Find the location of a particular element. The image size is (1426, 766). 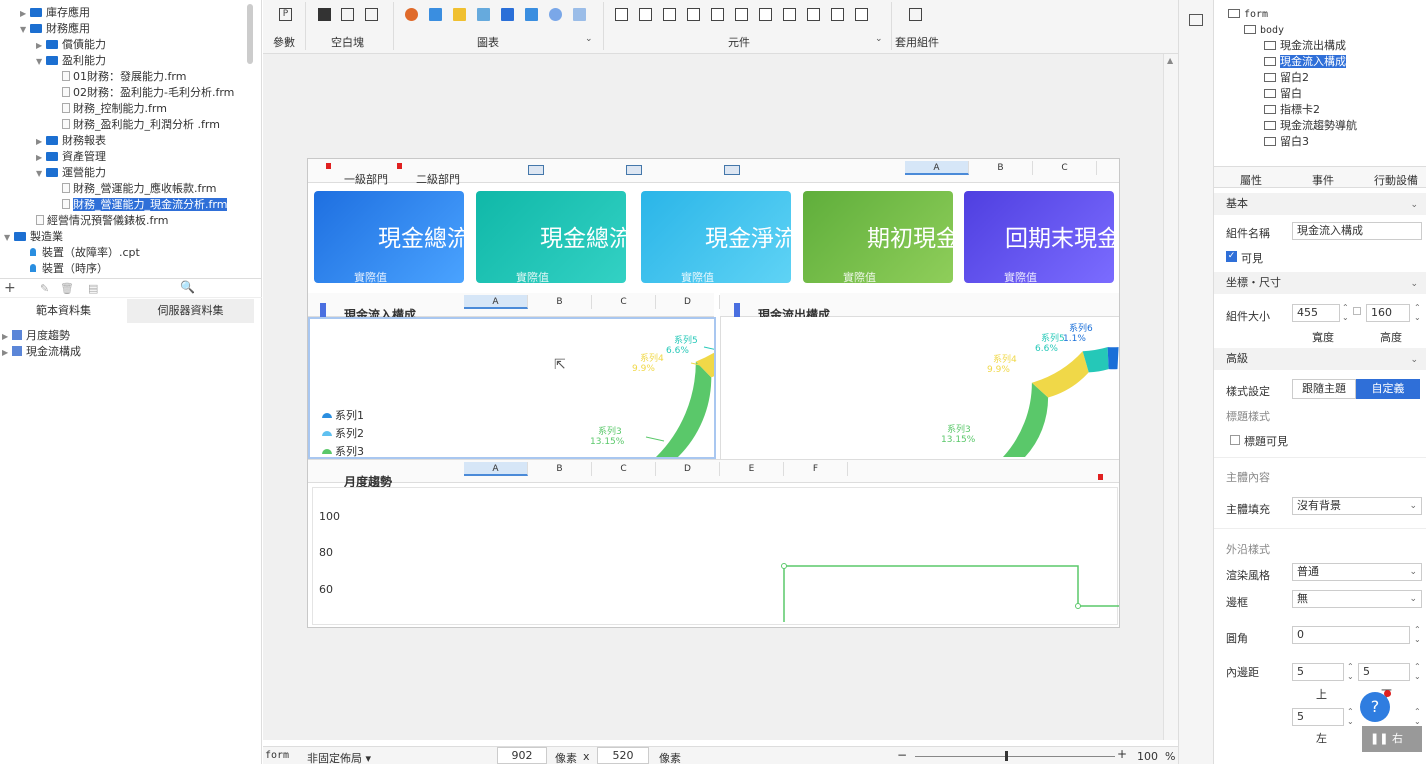

widget-tree-toggle-icon is located at coordinates (1196, 20).